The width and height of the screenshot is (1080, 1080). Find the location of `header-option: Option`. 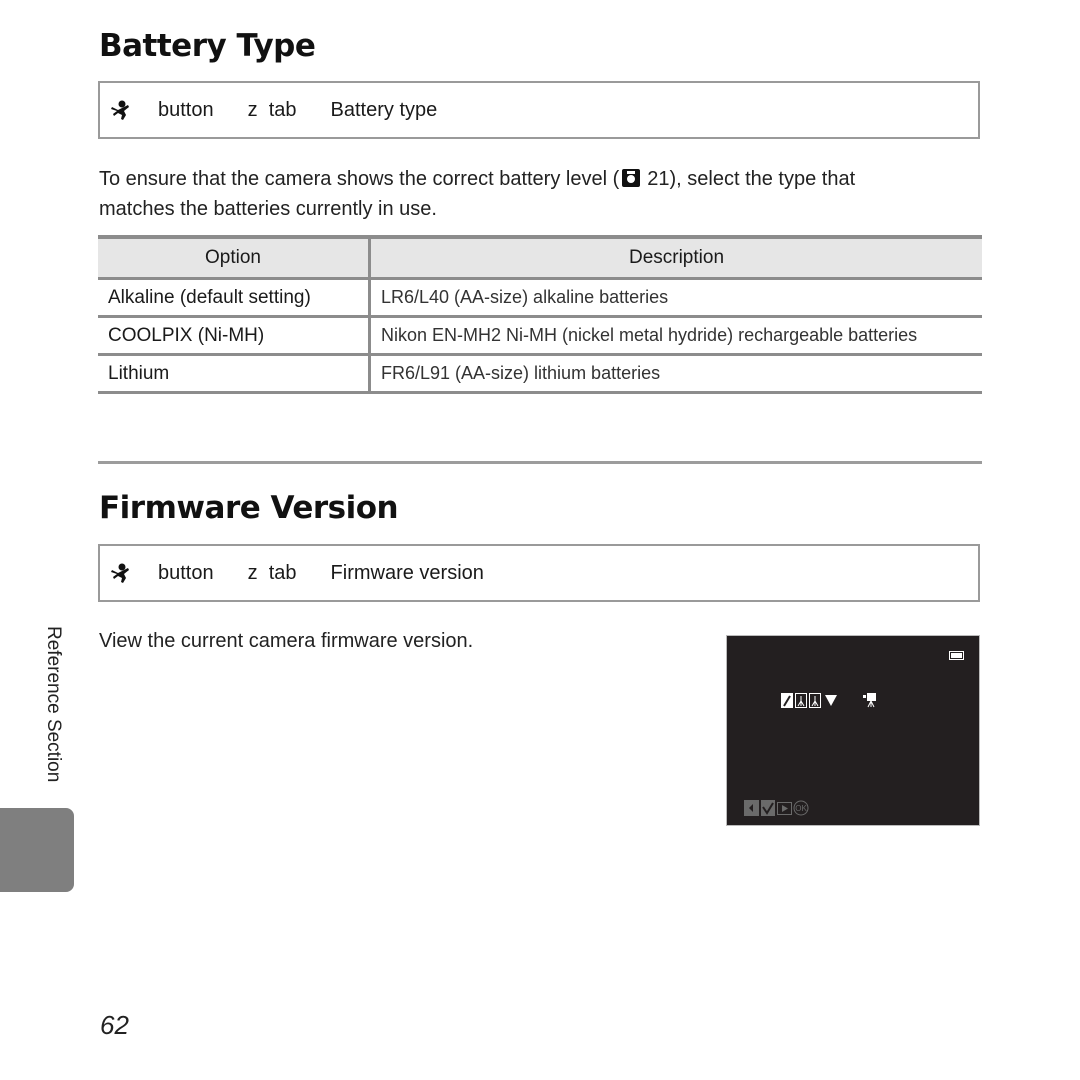

header-option: Option is located at coordinates (234, 257).